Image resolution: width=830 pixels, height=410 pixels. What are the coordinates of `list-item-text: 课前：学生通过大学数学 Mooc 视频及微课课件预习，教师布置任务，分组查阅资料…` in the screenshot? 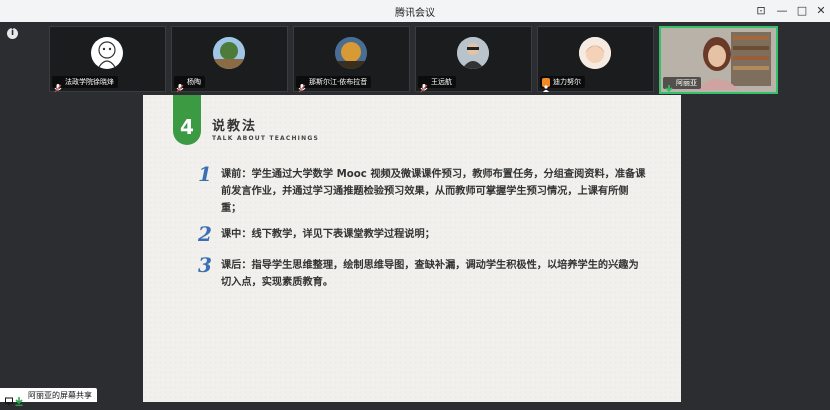 It's located at (433, 191).